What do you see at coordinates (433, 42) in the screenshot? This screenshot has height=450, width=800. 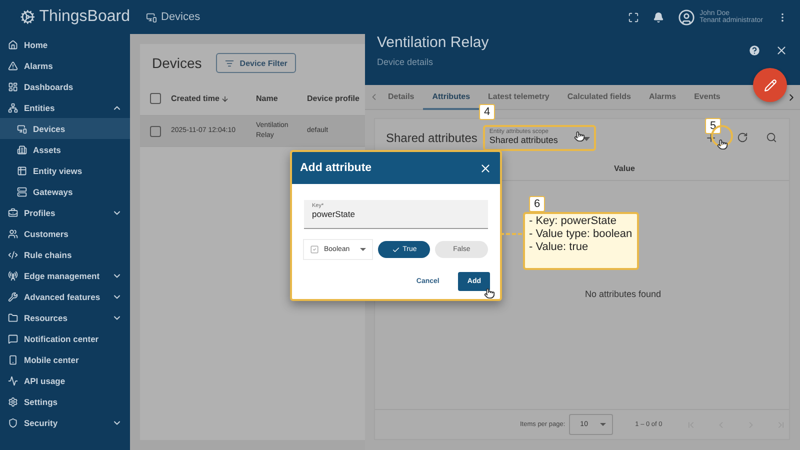 I see `panel-title: Ventilation Relay` at bounding box center [433, 42].